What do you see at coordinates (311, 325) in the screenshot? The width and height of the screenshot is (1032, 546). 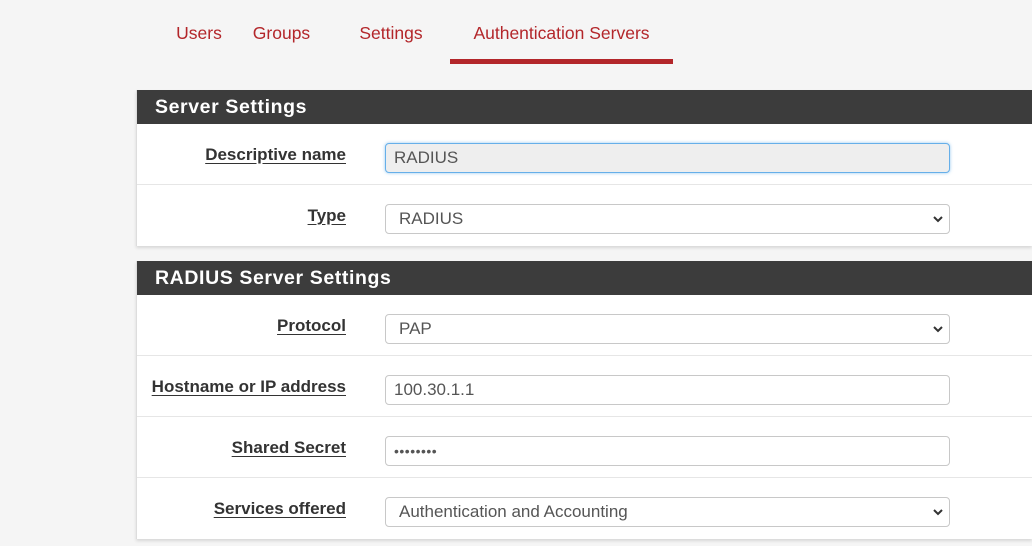 I see `protocol-label: Protocol` at bounding box center [311, 325].